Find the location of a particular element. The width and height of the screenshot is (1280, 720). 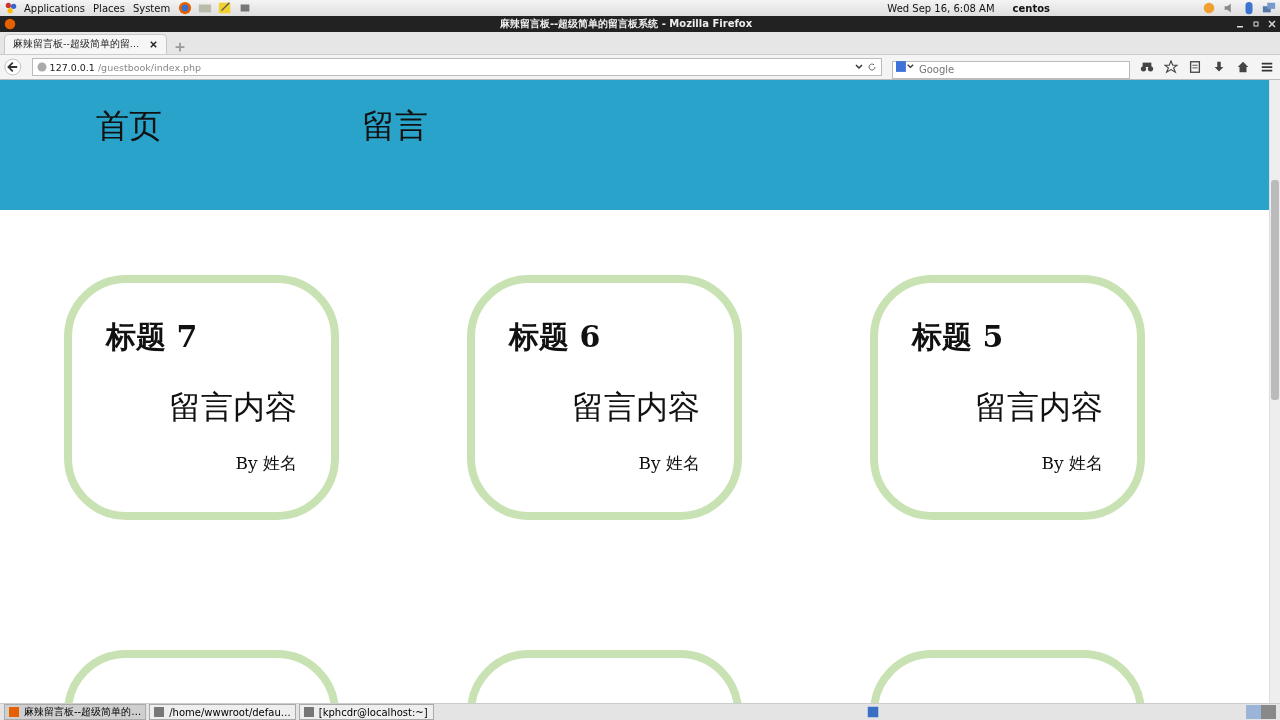

system-menu: Places is located at coordinates (109, 8).